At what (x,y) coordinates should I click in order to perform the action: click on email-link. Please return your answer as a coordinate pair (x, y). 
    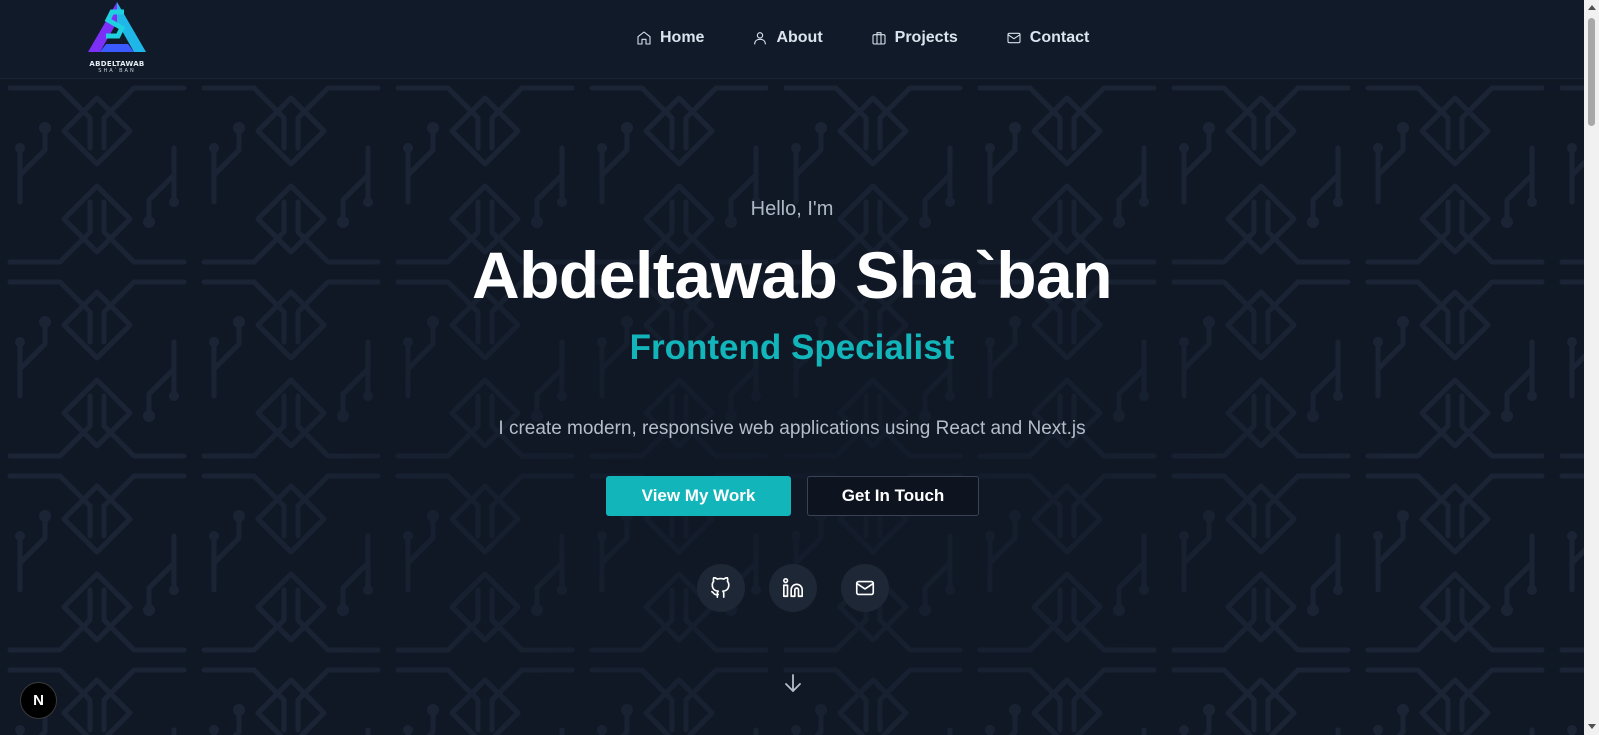
    Looking at the image, I should click on (865, 588).